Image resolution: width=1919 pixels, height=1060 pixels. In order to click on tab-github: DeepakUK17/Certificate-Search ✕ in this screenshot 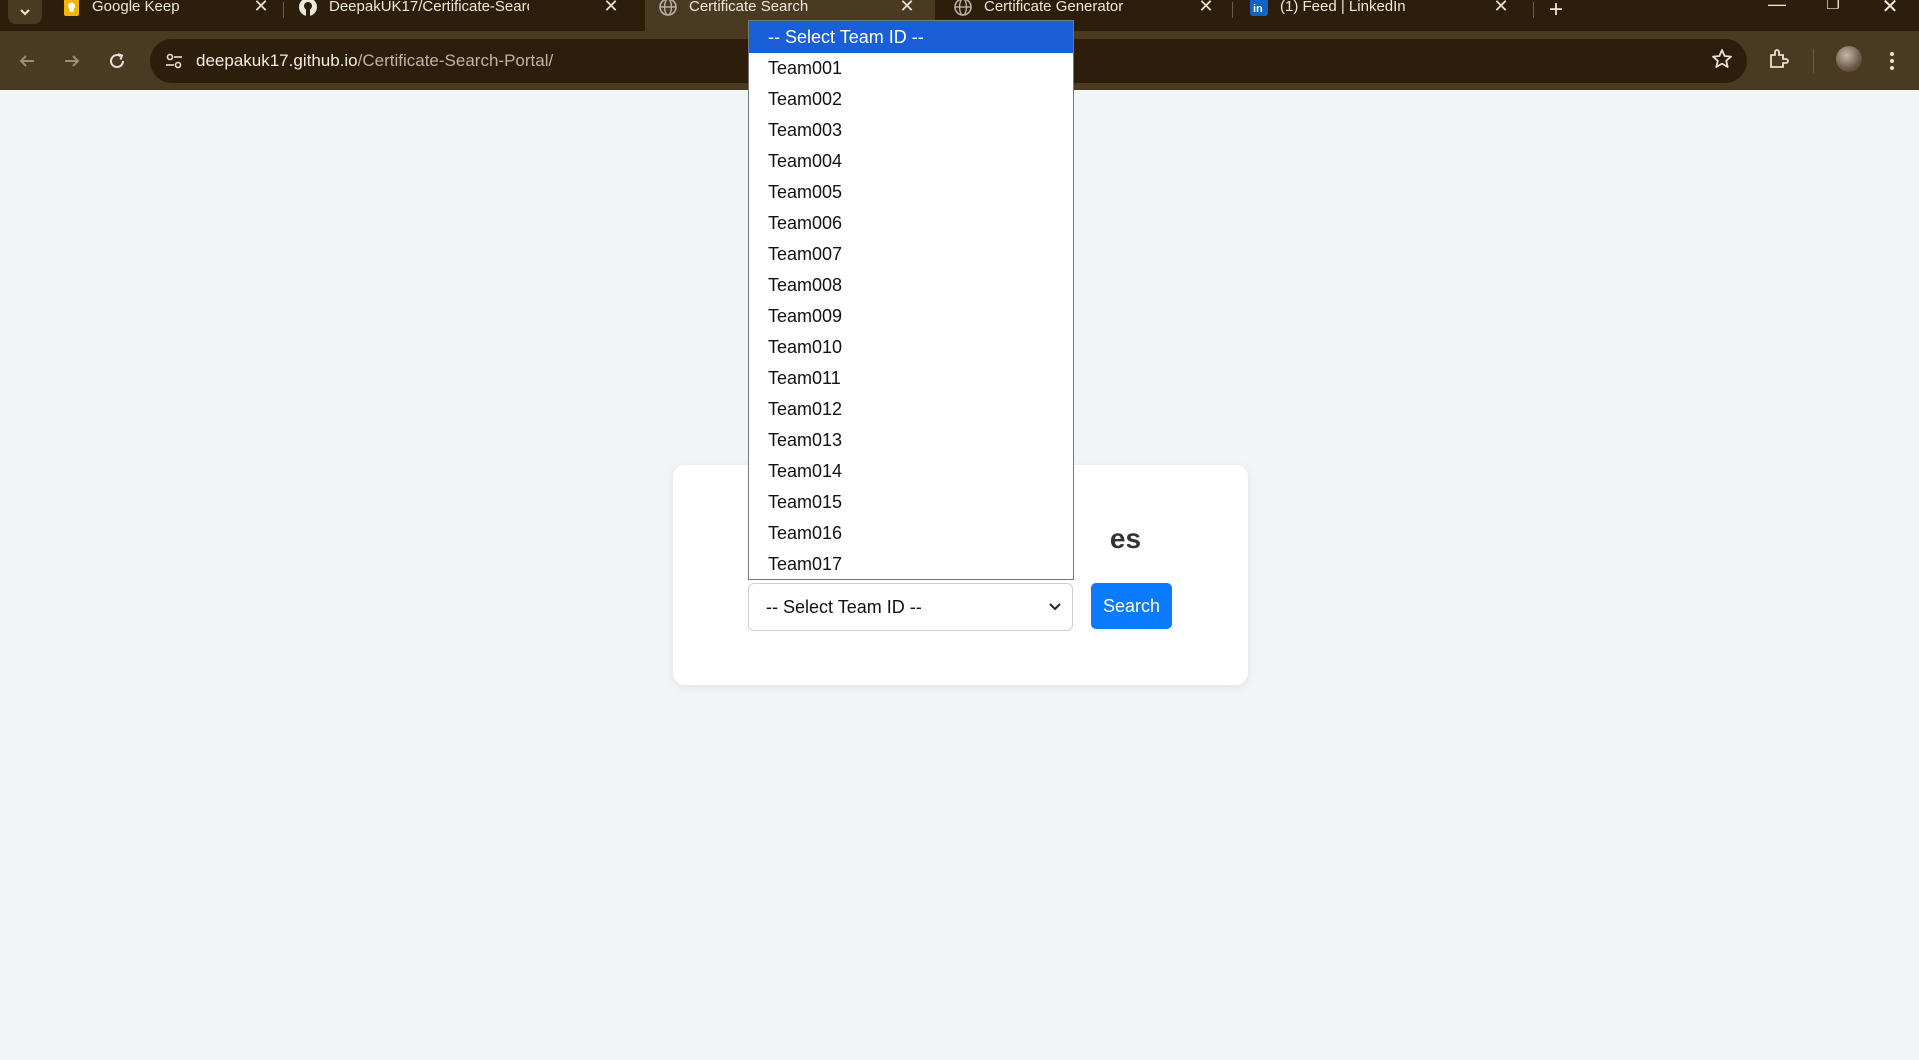, I will do `click(460, 15)`.